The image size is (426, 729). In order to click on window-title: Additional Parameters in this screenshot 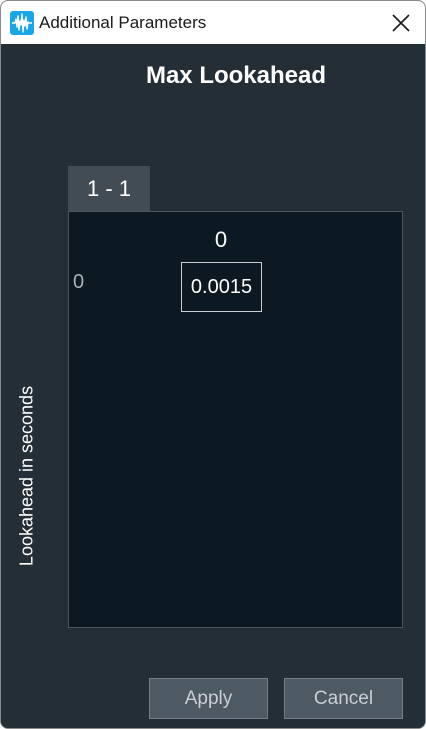, I will do `click(123, 22)`.